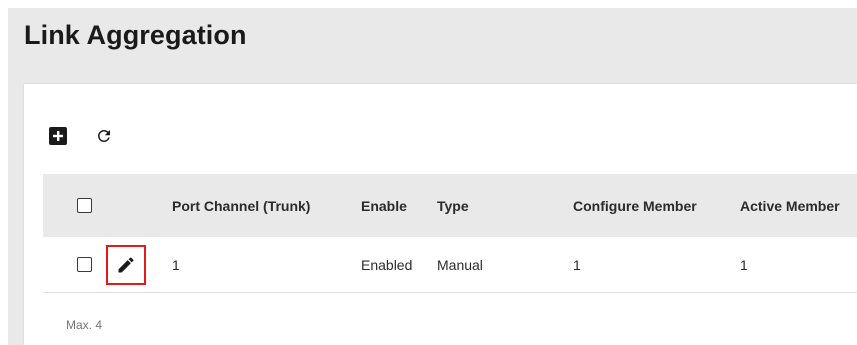 The height and width of the screenshot is (345, 857). What do you see at coordinates (84, 205) in the screenshot?
I see `select-all-checkbox` at bounding box center [84, 205].